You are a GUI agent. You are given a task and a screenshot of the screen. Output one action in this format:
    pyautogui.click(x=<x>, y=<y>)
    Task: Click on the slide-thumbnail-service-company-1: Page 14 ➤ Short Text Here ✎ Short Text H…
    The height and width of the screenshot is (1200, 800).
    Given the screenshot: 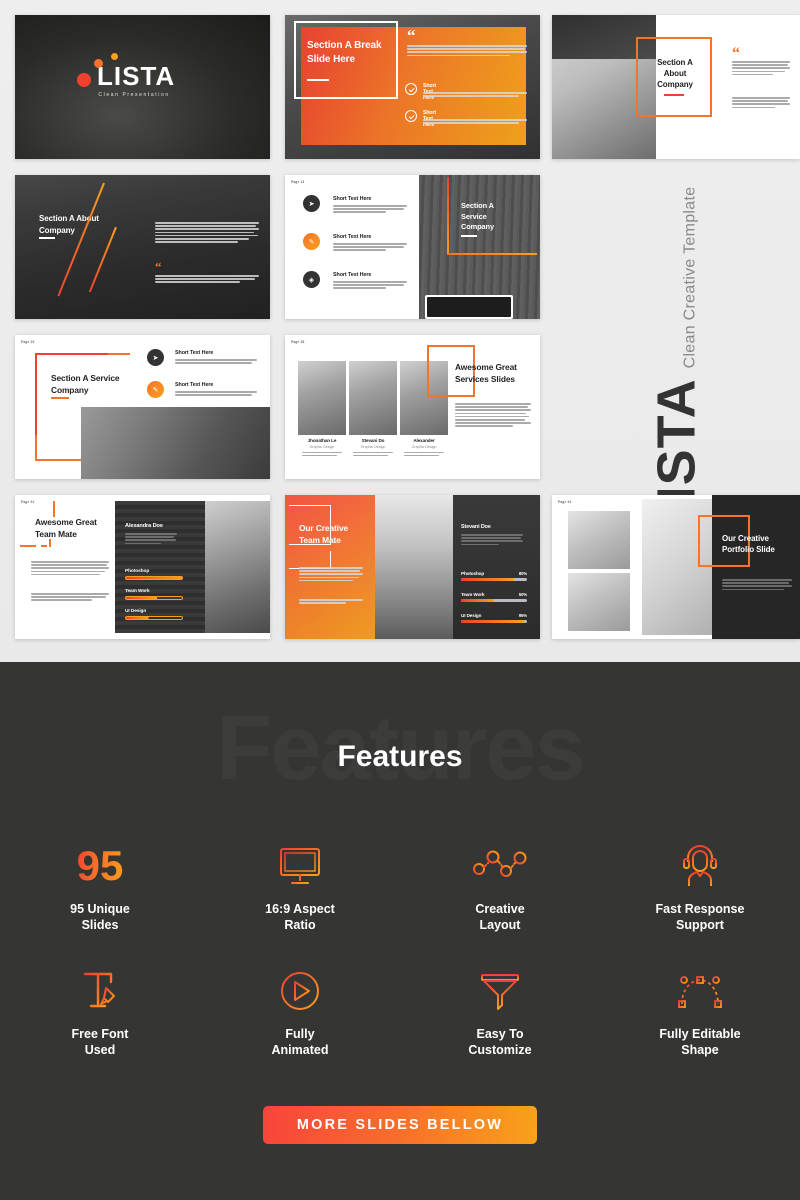 What is the action you would take?
    pyautogui.click(x=412, y=247)
    